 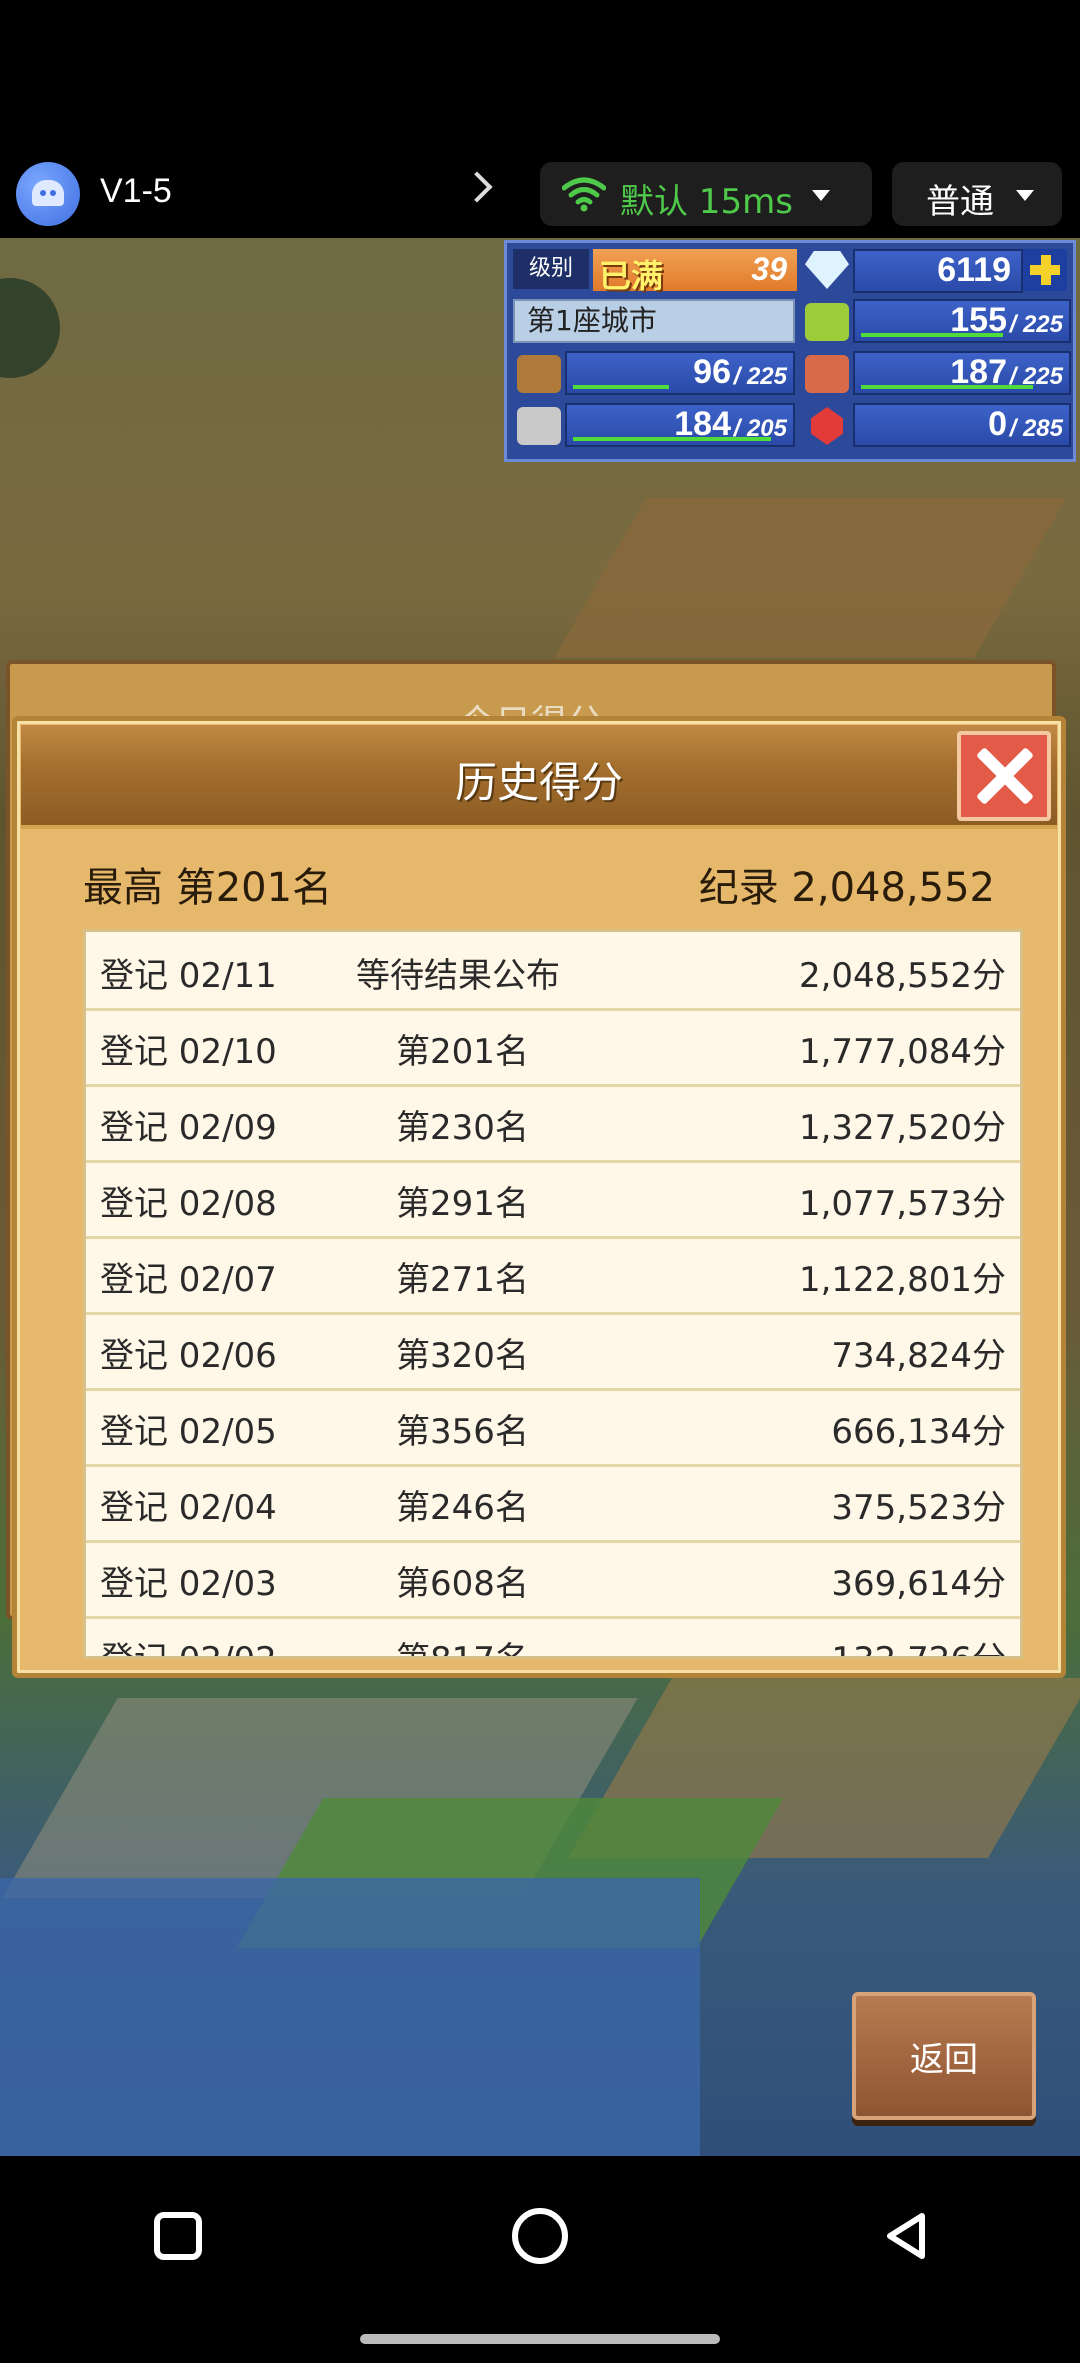 What do you see at coordinates (962, 321) in the screenshot?
I see `food-cell: 155 / 225` at bounding box center [962, 321].